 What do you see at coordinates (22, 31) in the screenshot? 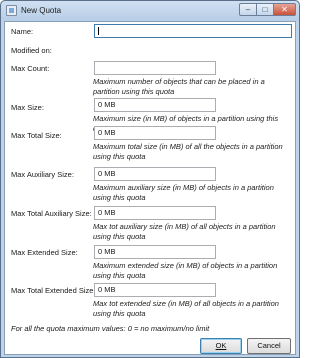
I see `name-label: Name:` at bounding box center [22, 31].